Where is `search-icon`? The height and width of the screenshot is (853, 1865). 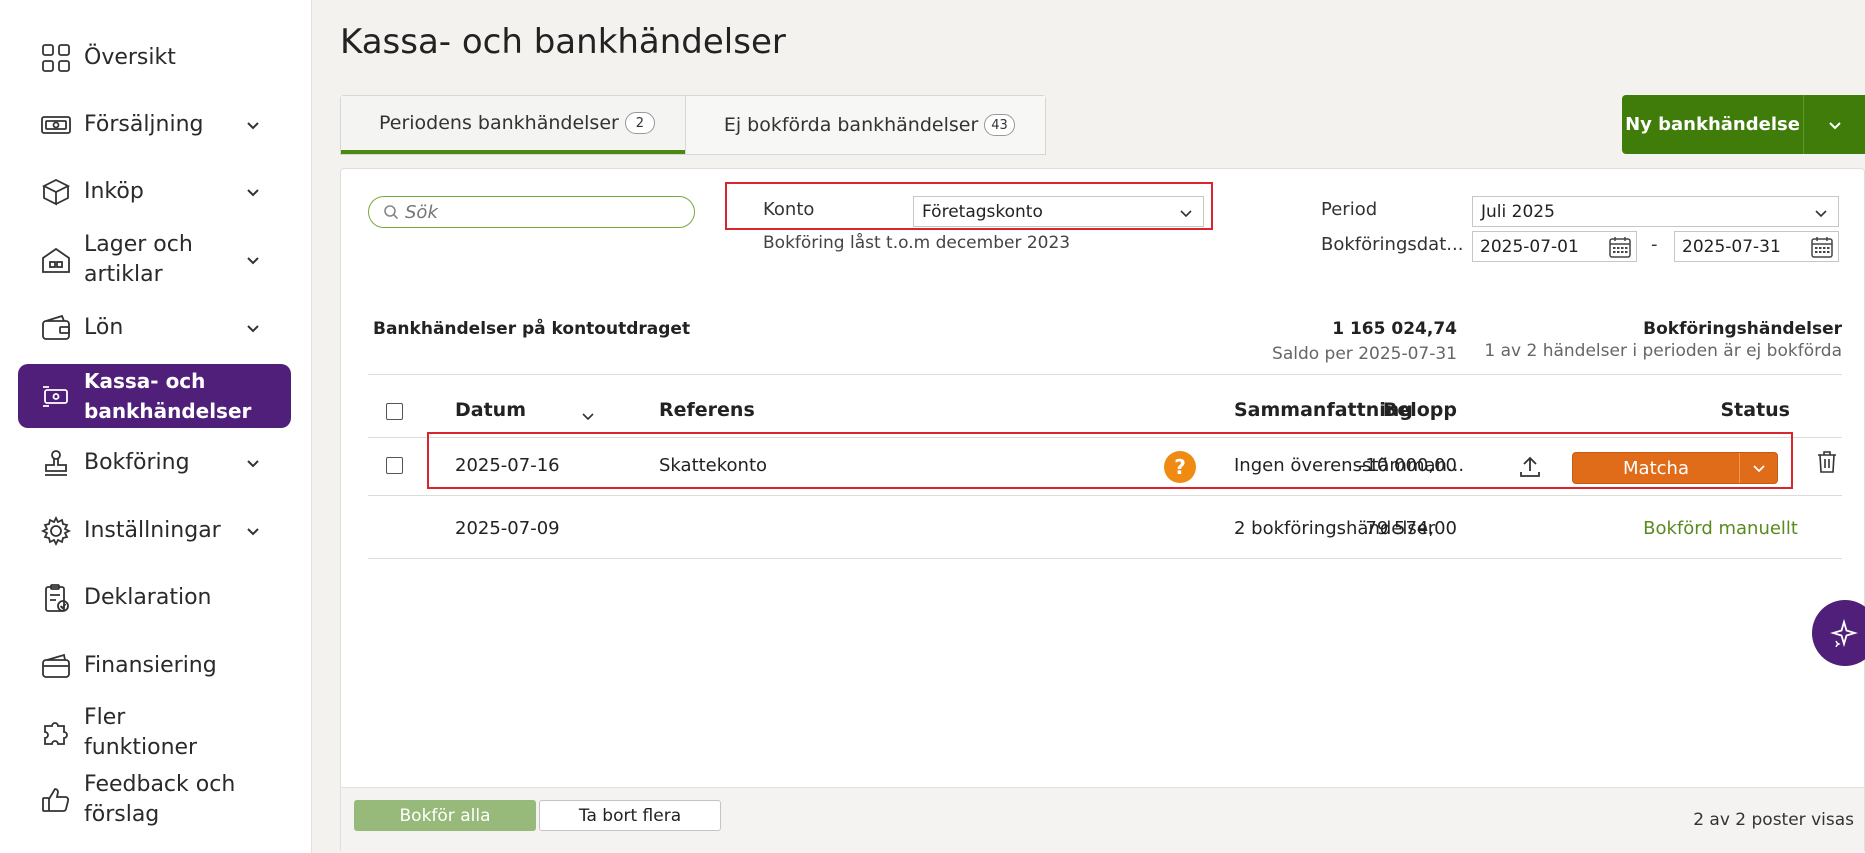 search-icon is located at coordinates (391, 212).